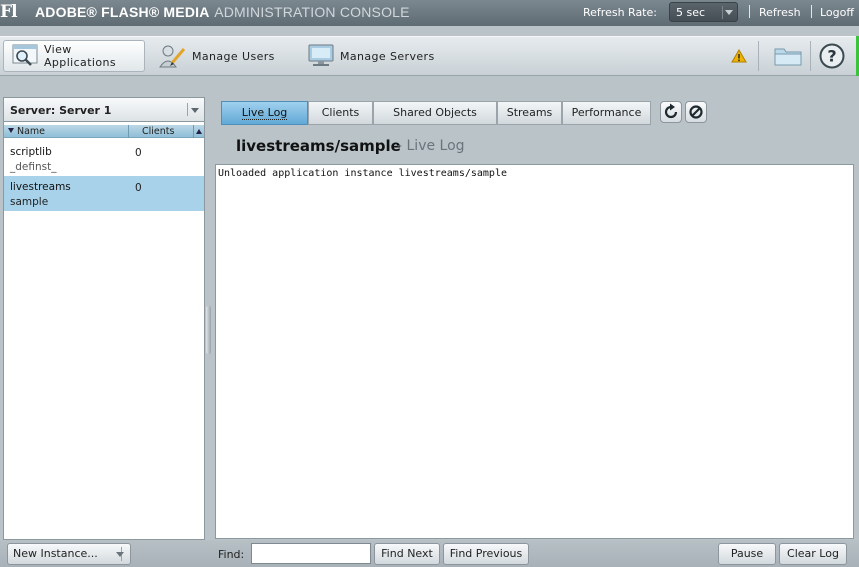 The width and height of the screenshot is (859, 567). Describe the element at coordinates (813, 554) in the screenshot. I see `clear-log-button: Clear Log` at that location.